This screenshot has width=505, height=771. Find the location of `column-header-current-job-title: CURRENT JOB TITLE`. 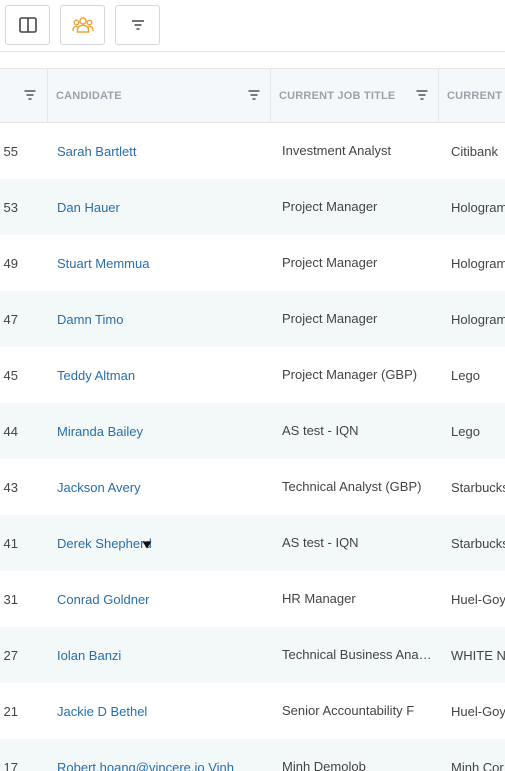

column-header-current-job-title: CURRENT JOB TITLE is located at coordinates (354, 96).